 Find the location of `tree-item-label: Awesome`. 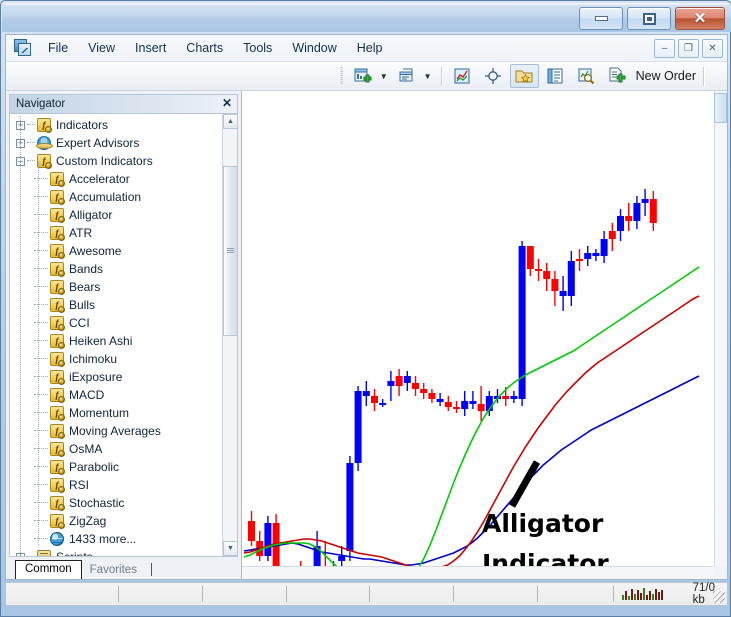

tree-item-label: Awesome is located at coordinates (95, 251).